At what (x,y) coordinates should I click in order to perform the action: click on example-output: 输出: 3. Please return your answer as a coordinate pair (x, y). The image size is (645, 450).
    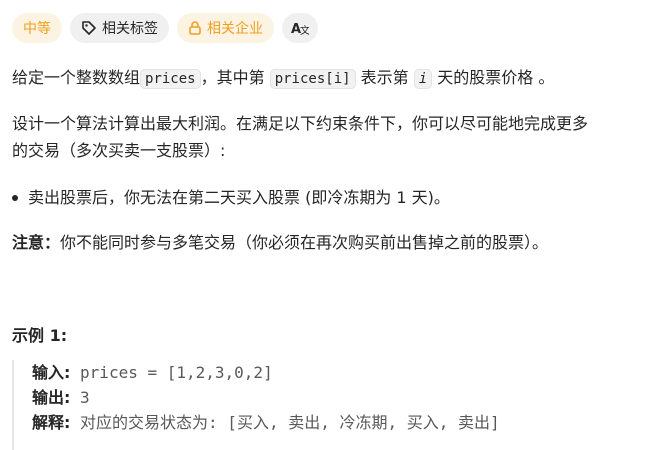
    Looking at the image, I should click on (332, 397).